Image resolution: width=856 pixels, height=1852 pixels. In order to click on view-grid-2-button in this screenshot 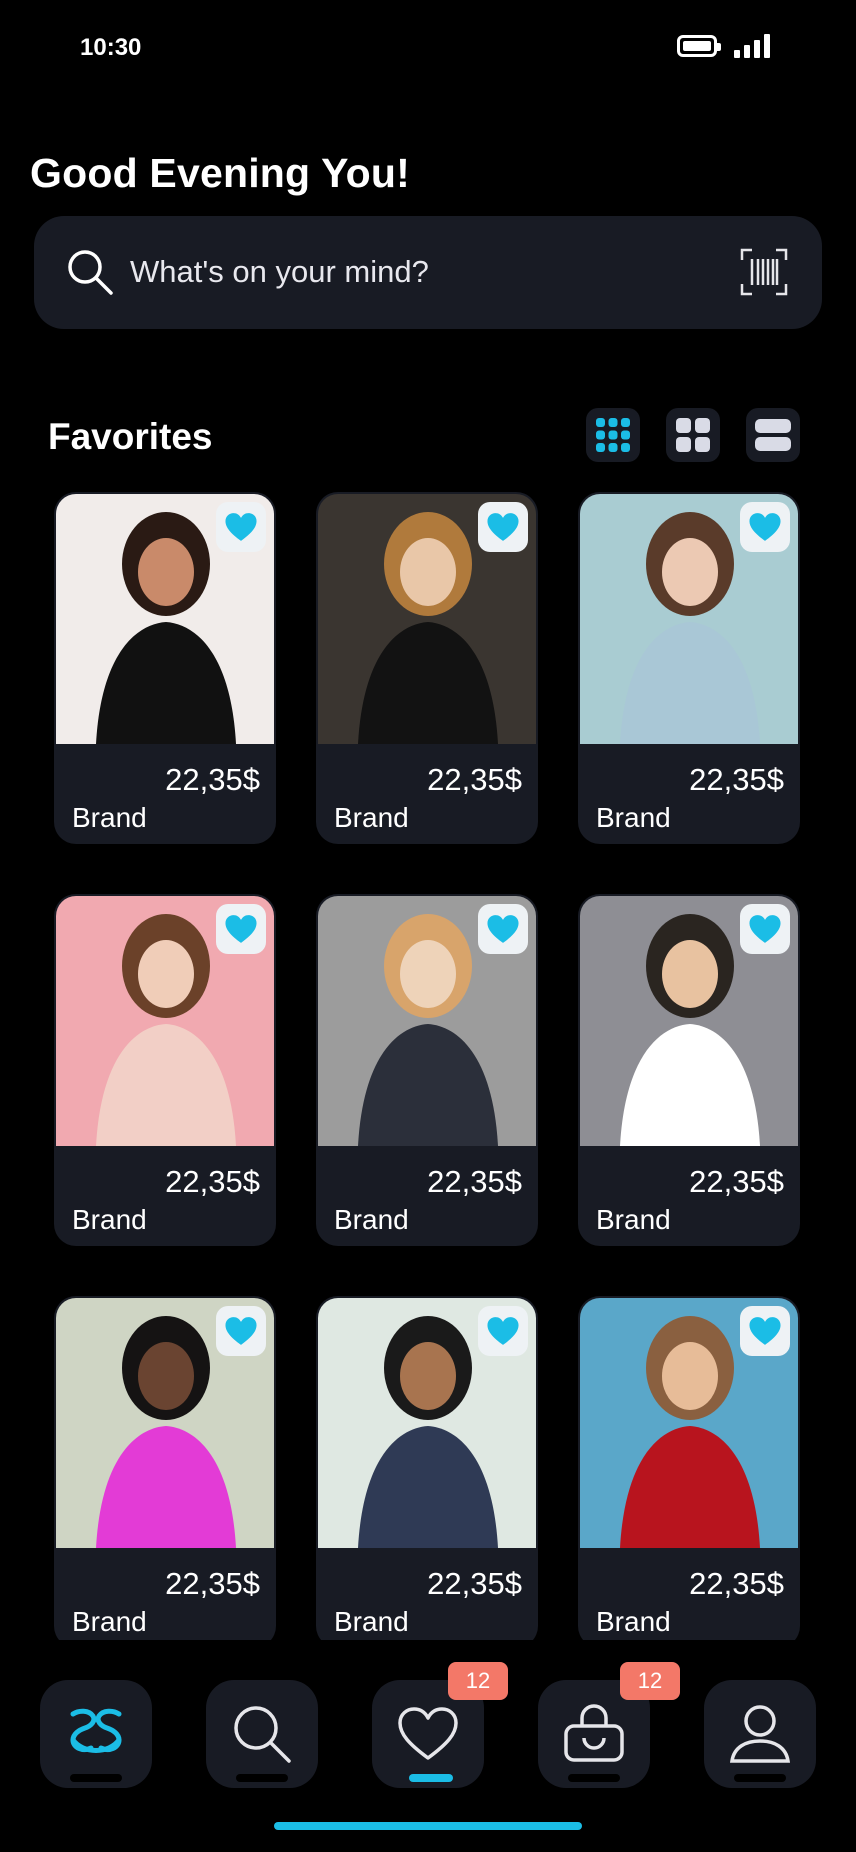, I will do `click(693, 435)`.